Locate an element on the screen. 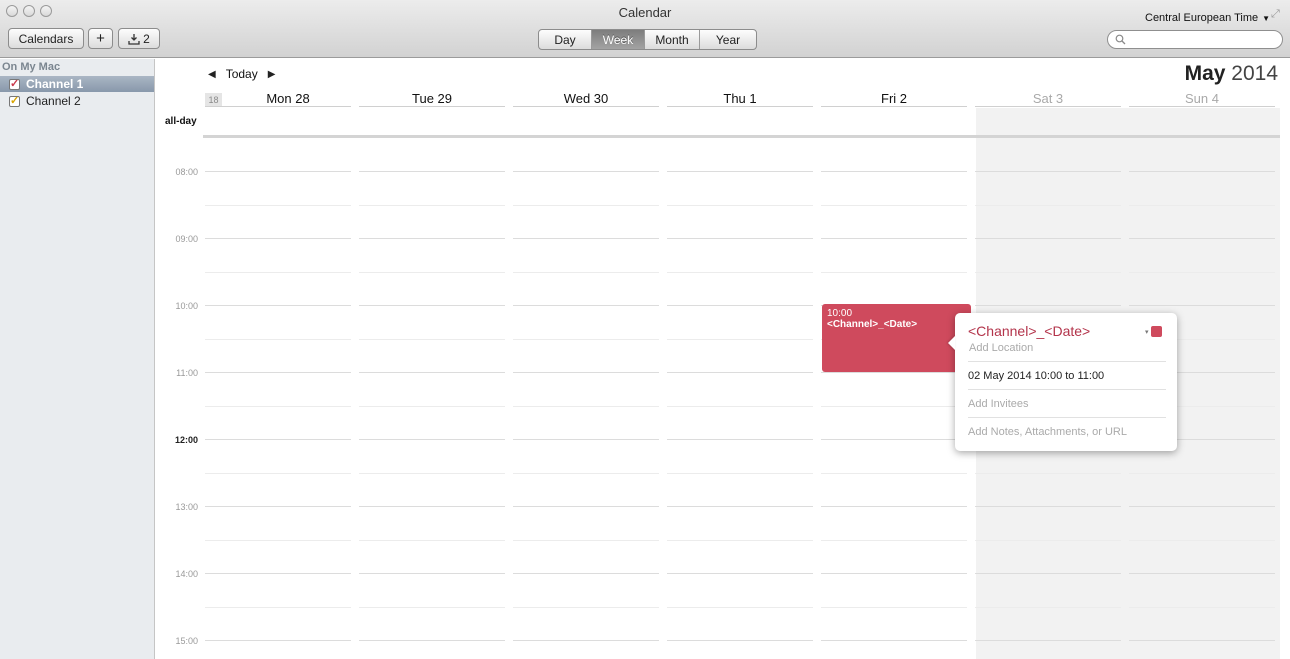 This screenshot has width=1290, height=659. next-week-icon: ▶ is located at coordinates (272, 74).